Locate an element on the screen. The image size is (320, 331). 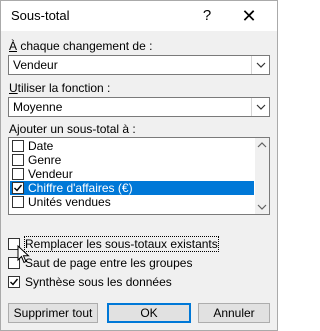
group-change-label: À chaque changement de : is located at coordinates (80, 46).